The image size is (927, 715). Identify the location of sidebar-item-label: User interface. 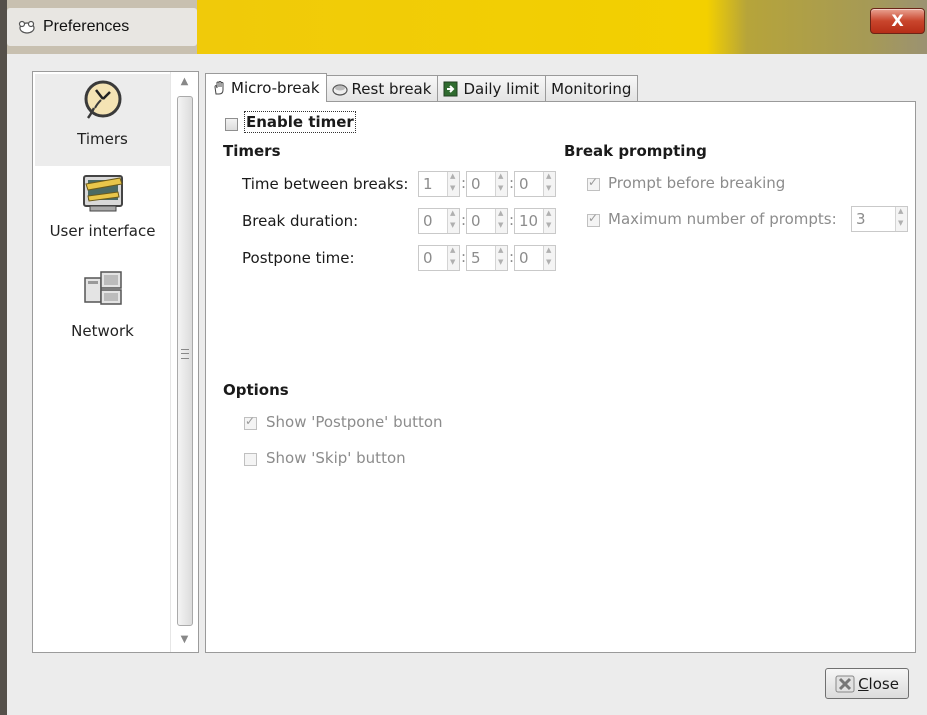
(102, 231).